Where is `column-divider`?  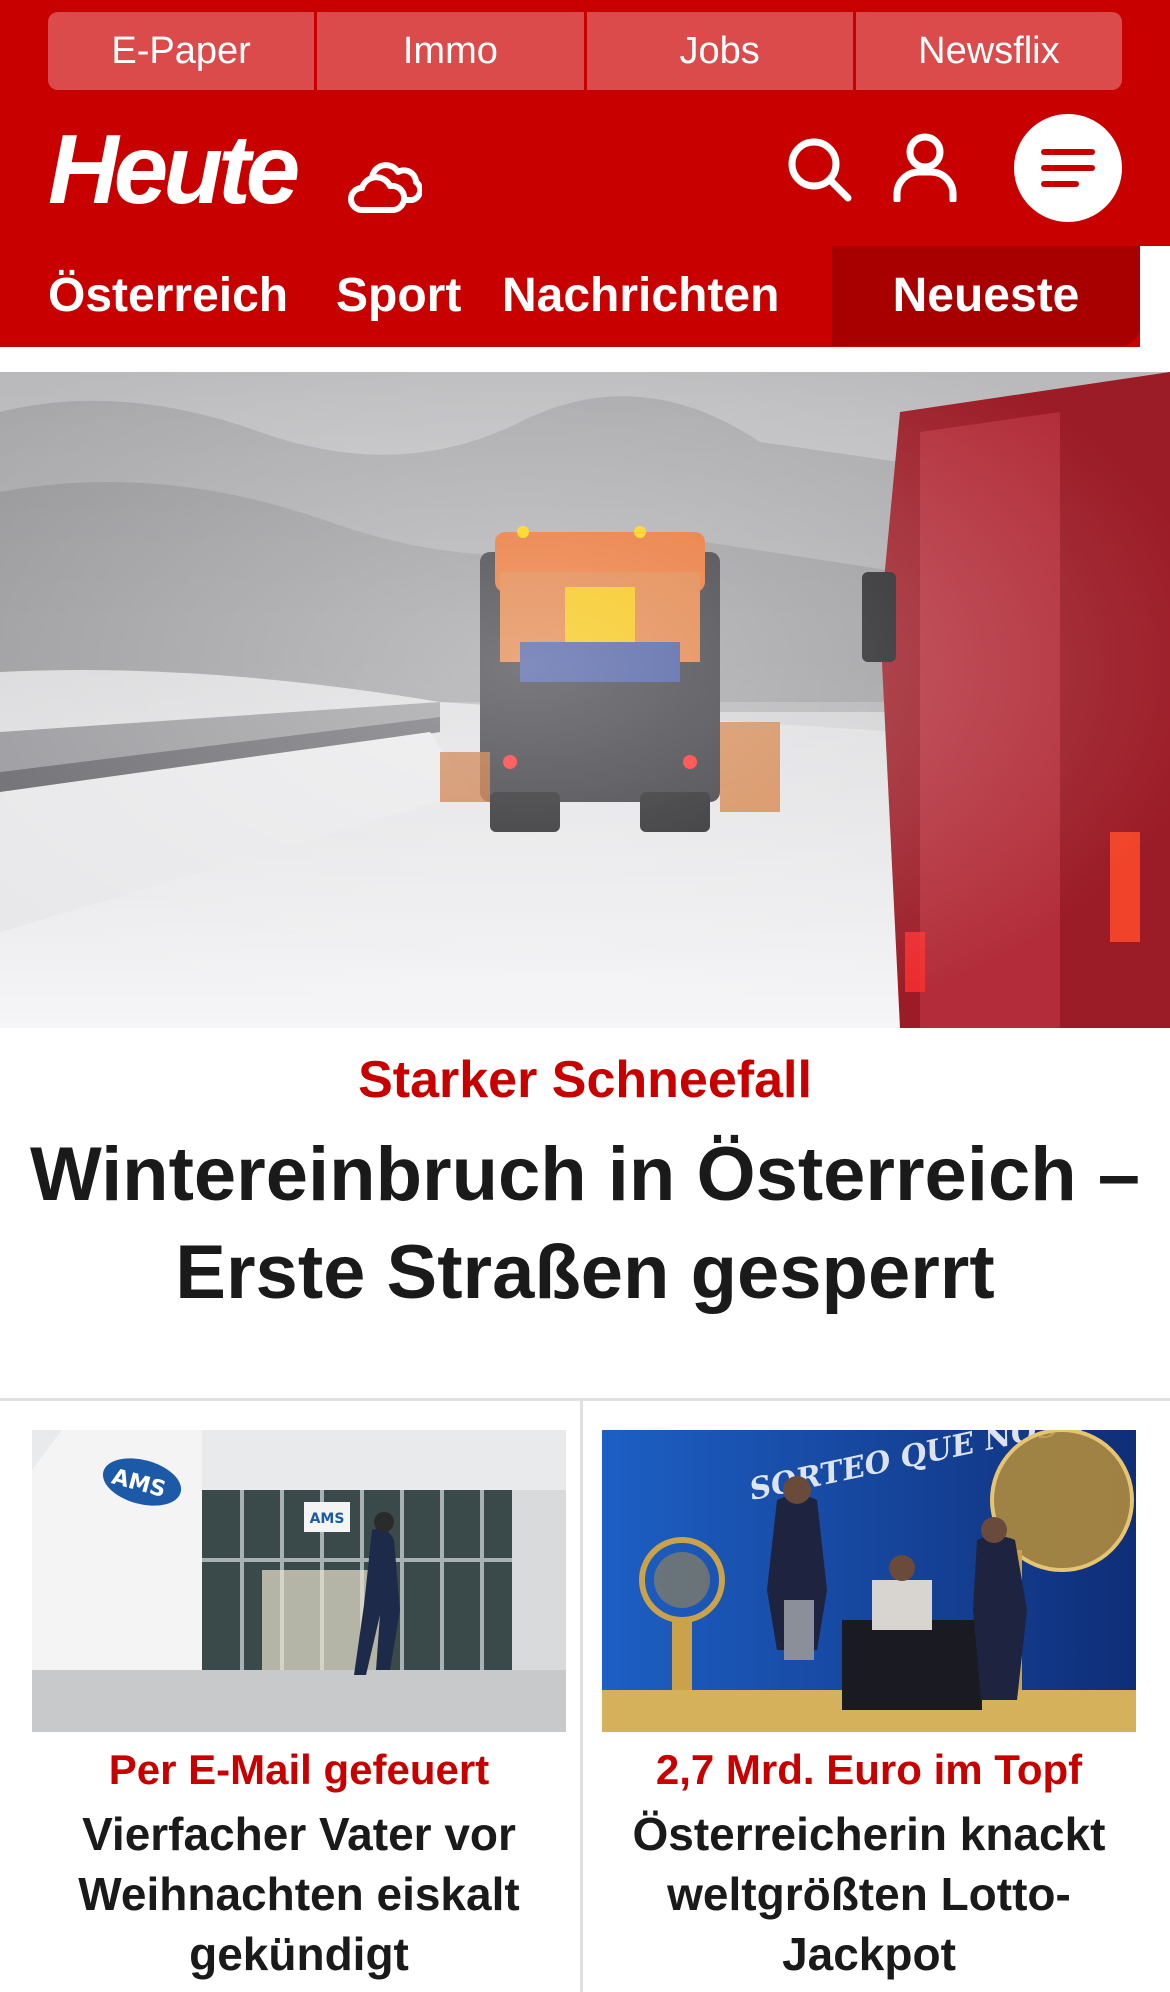
column-divider is located at coordinates (581, 1696).